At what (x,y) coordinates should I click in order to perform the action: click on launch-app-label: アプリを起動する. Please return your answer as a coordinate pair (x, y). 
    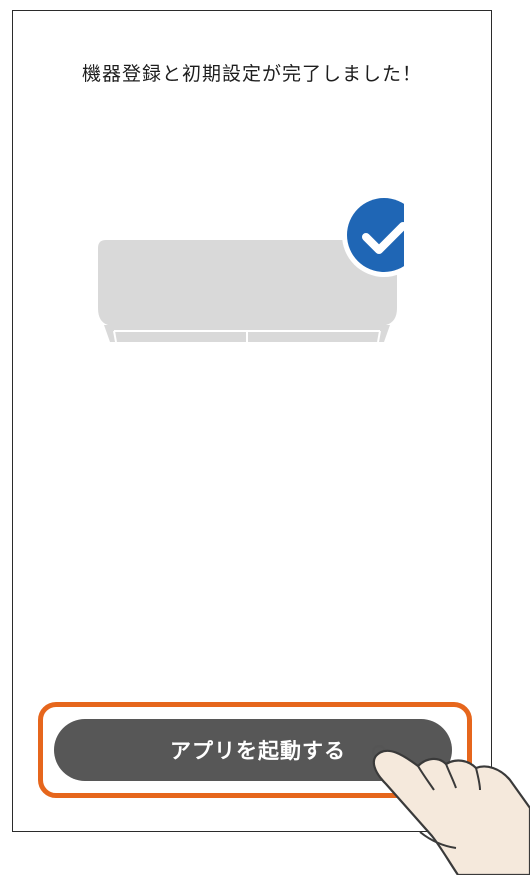
    Looking at the image, I should click on (258, 751).